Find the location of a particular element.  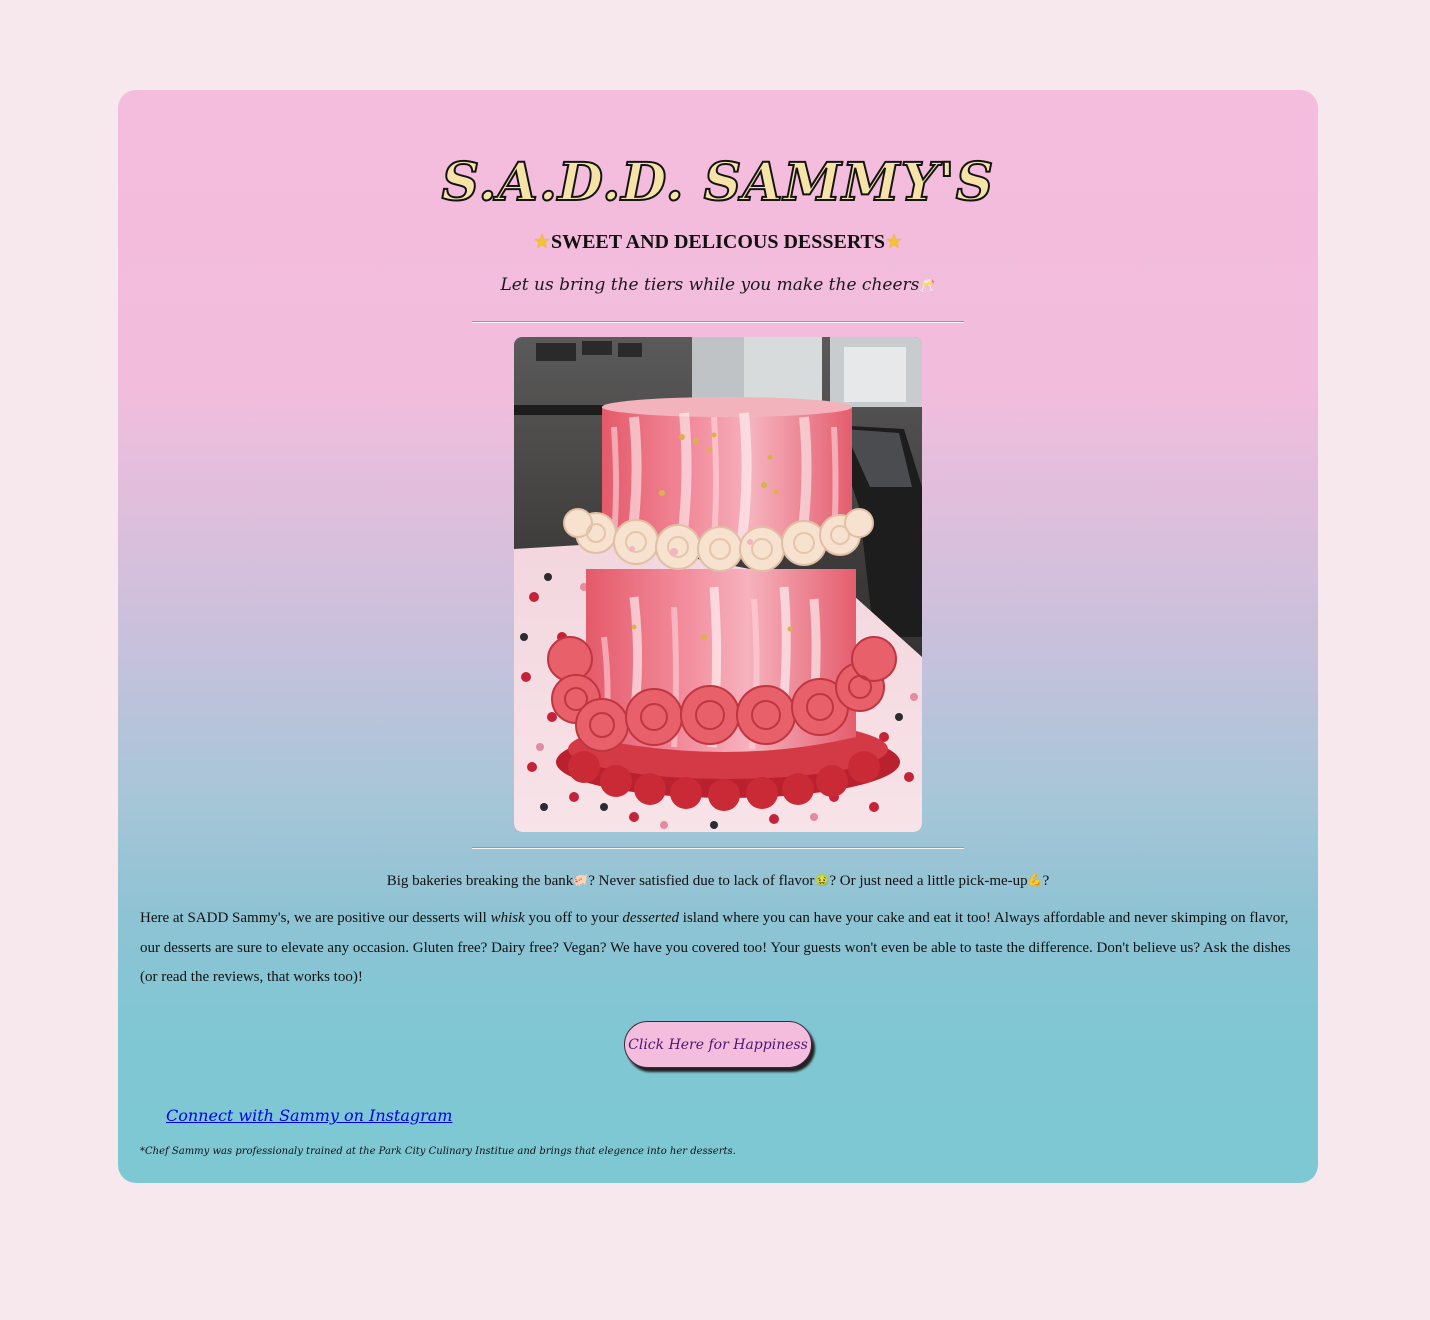

description-part2: you off to your is located at coordinates (573, 918).